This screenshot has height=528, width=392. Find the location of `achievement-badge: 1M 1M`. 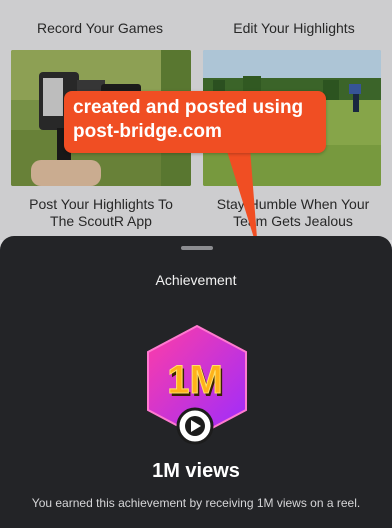

achievement-badge: 1M 1M is located at coordinates (197, 387).